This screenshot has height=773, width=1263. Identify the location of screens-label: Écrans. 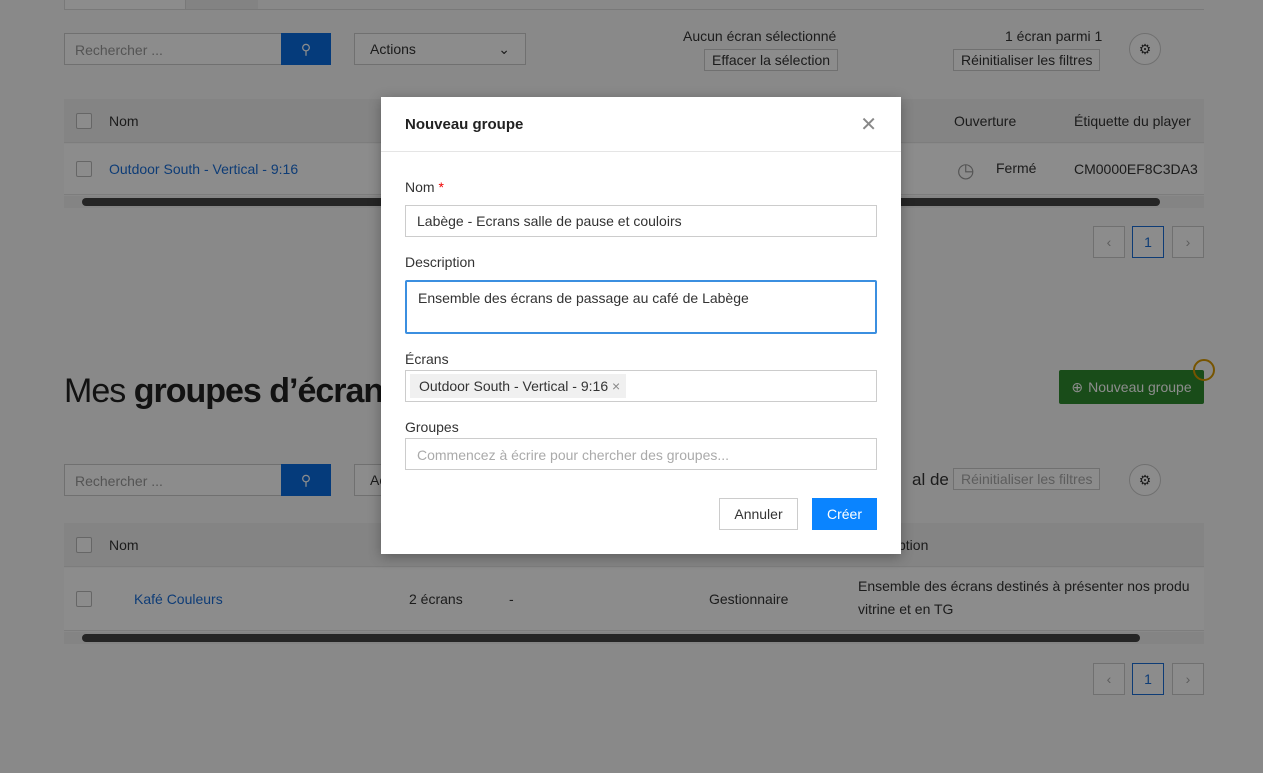
(427, 359).